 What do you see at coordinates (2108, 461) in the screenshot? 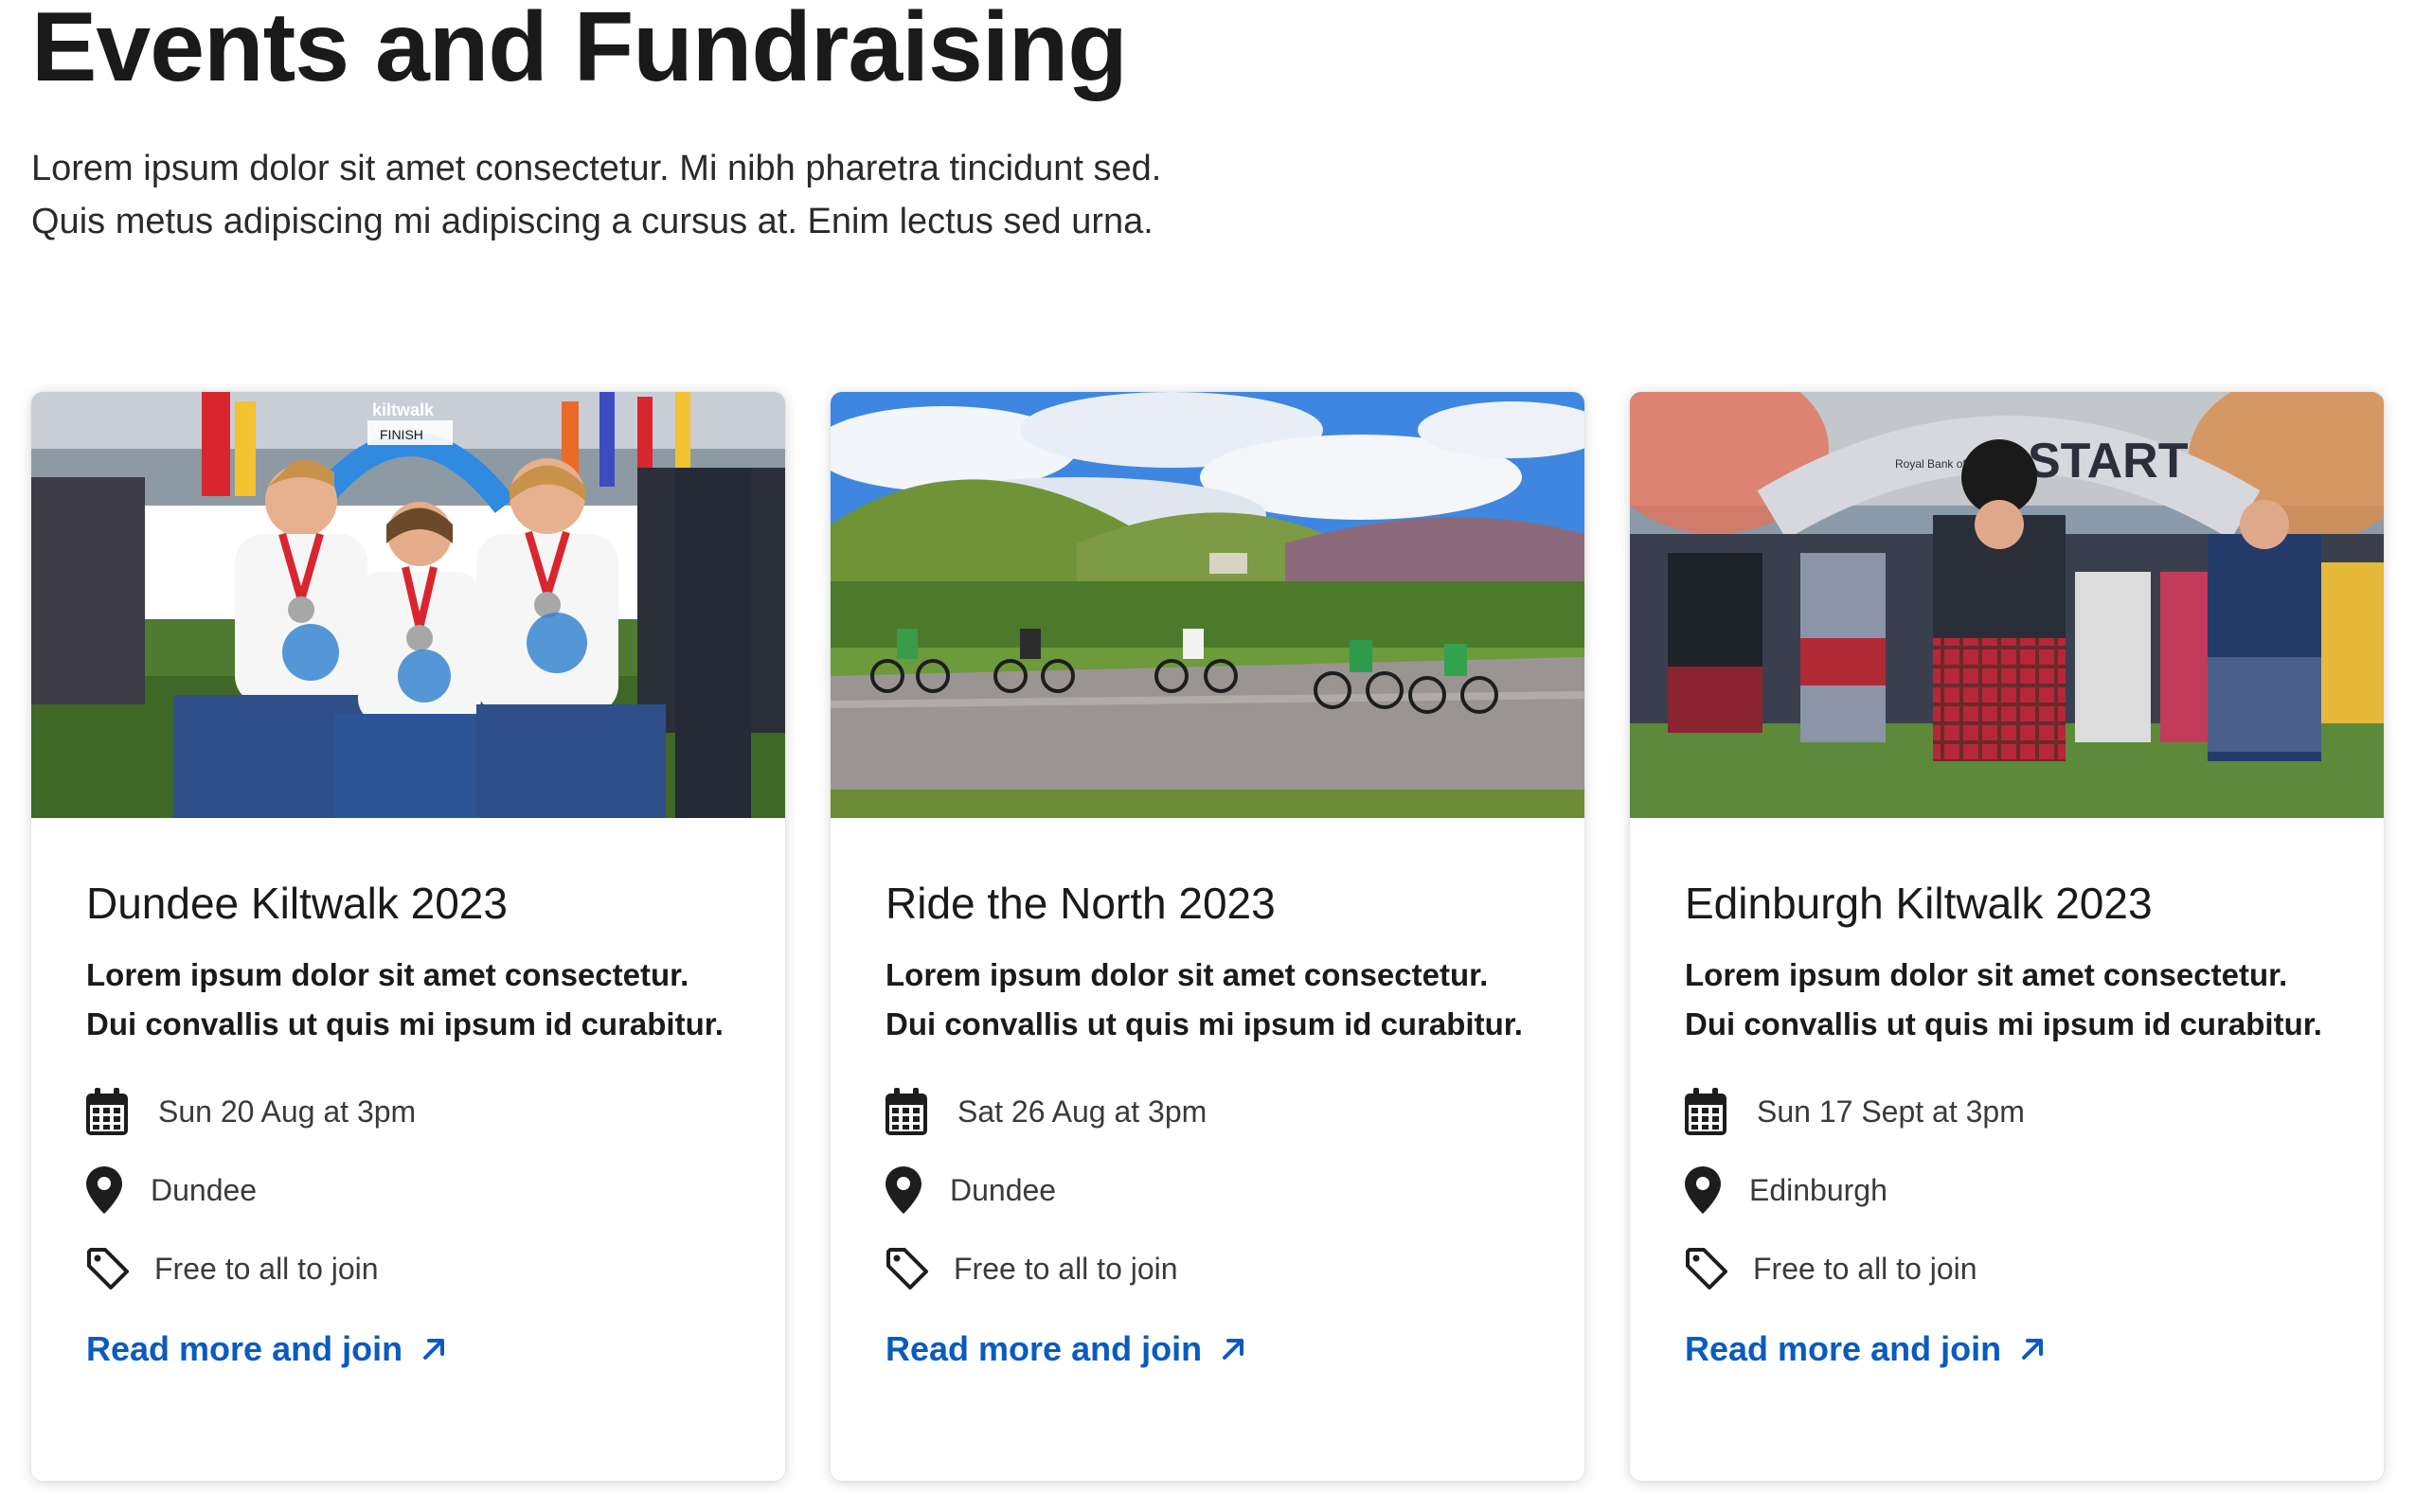
I see `image-text: START` at bounding box center [2108, 461].